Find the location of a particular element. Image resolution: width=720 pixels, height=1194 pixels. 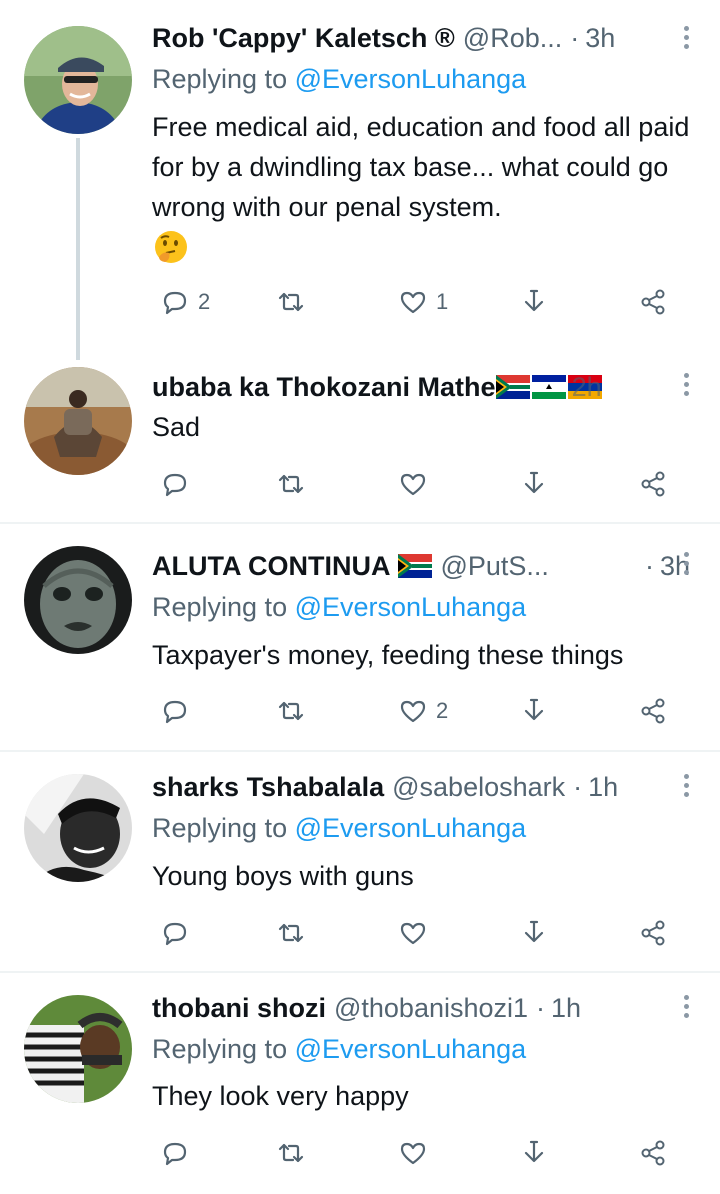

timestamp: 2h is located at coordinates (587, 387).